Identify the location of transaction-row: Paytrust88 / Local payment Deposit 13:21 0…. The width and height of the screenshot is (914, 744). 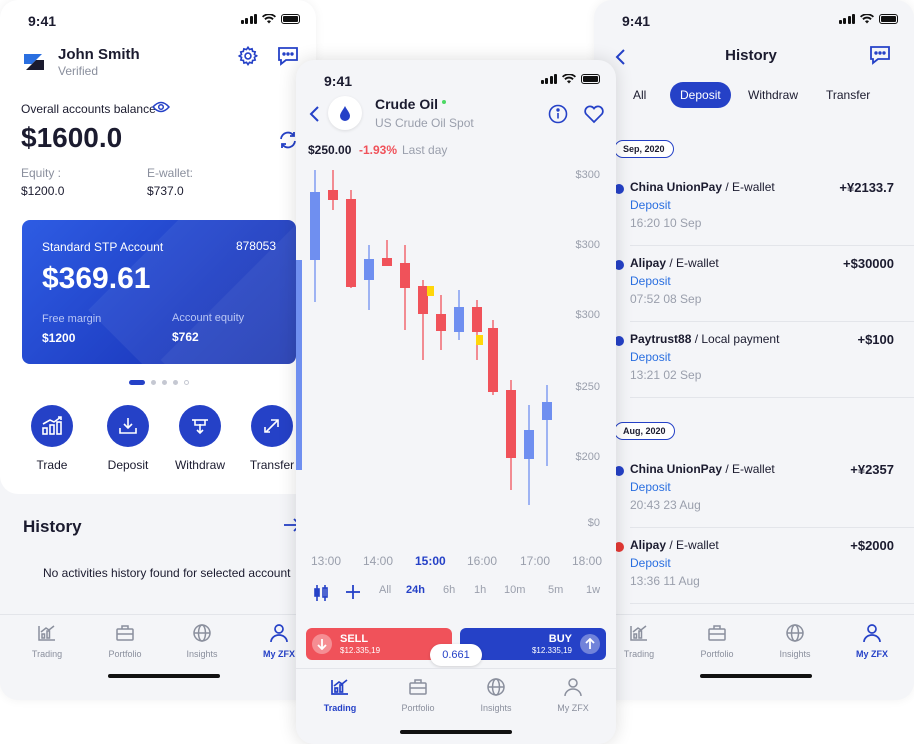
(764, 360).